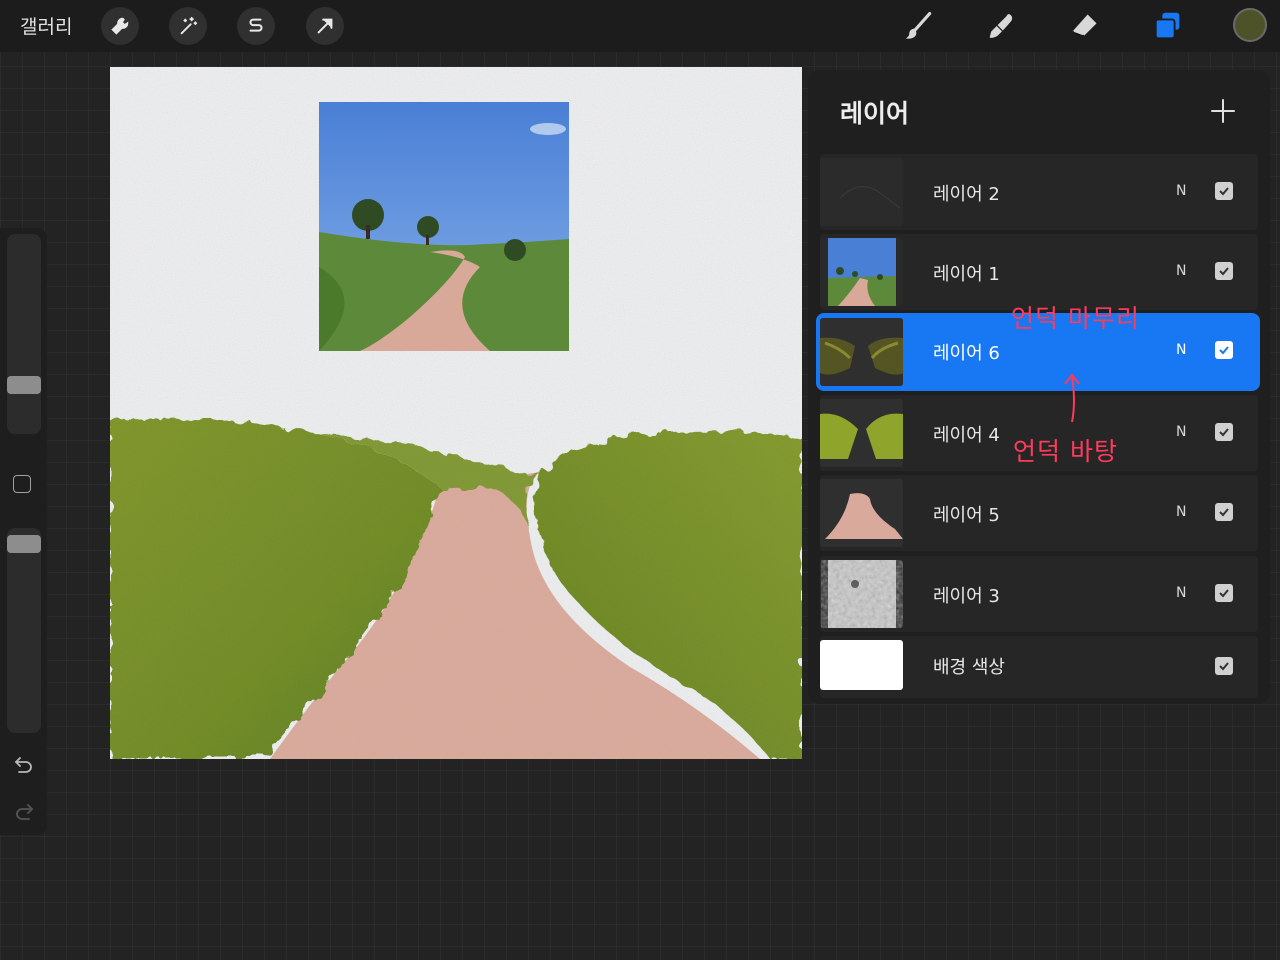 The image size is (1280, 960). What do you see at coordinates (1039, 513) in the screenshot?
I see `layer-row: 레이어 5 N` at bounding box center [1039, 513].